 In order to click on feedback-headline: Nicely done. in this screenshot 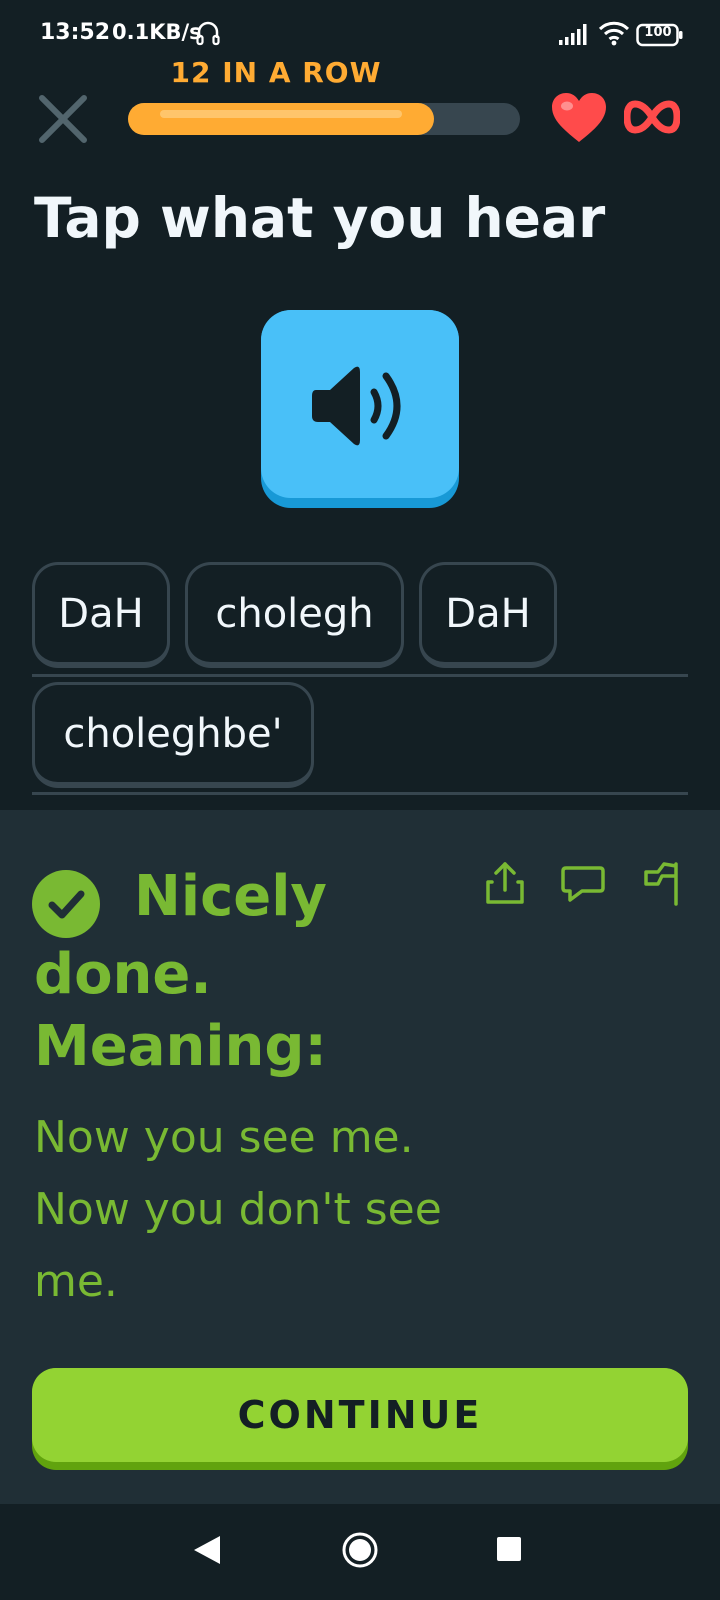, I will do `click(180, 935)`.